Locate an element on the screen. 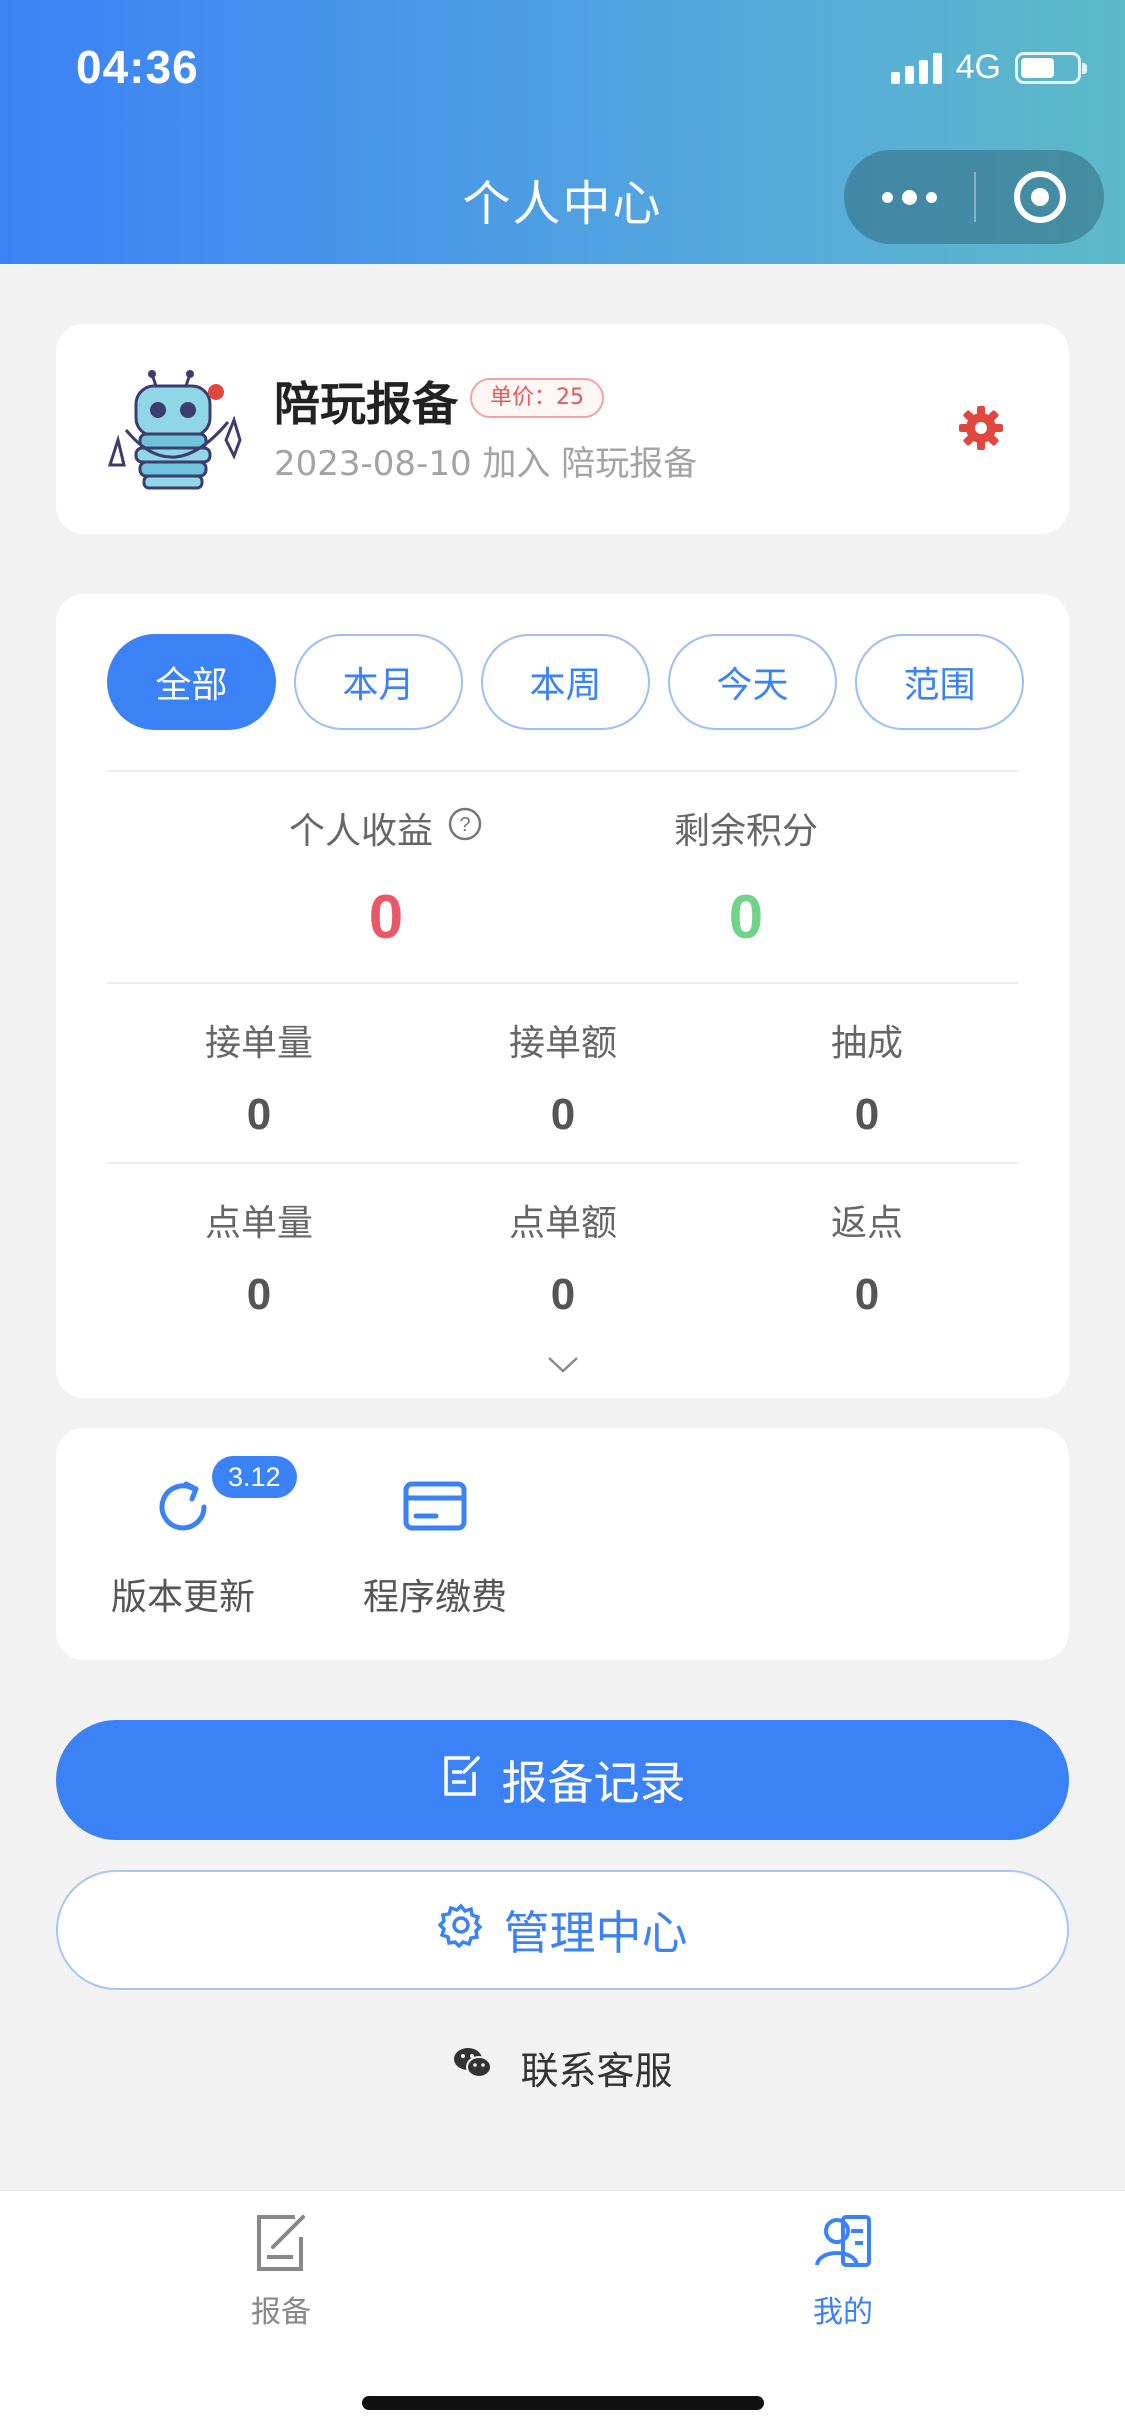 This screenshot has width=1125, height=2436. status-time: 04:36 is located at coordinates (137, 67).